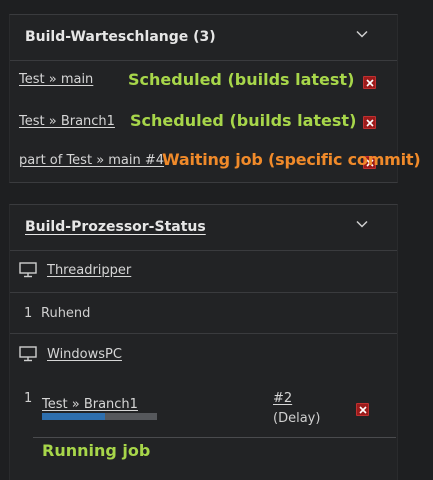  Describe the element at coordinates (74, 416) in the screenshot. I see `build-progress-fill` at that location.